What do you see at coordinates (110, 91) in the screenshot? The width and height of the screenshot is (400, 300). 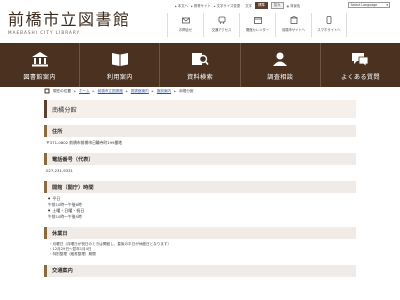 I see `breadcrumb-link-library: 前橋市立図書館` at bounding box center [110, 91].